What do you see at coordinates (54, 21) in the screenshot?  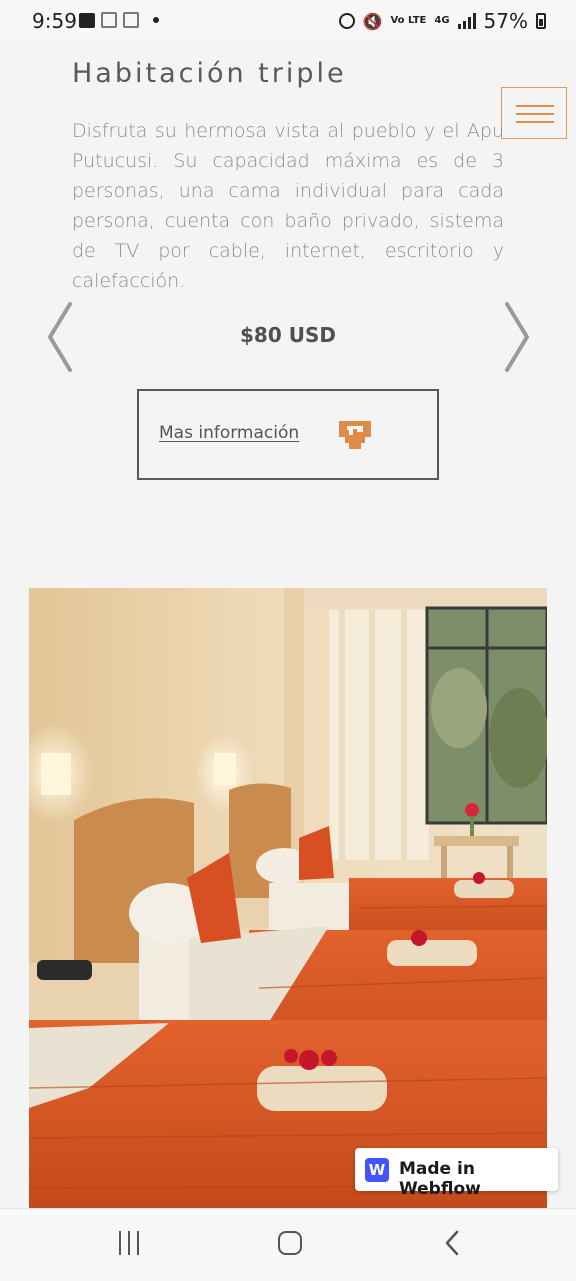 I see `status-time: 9:59` at bounding box center [54, 21].